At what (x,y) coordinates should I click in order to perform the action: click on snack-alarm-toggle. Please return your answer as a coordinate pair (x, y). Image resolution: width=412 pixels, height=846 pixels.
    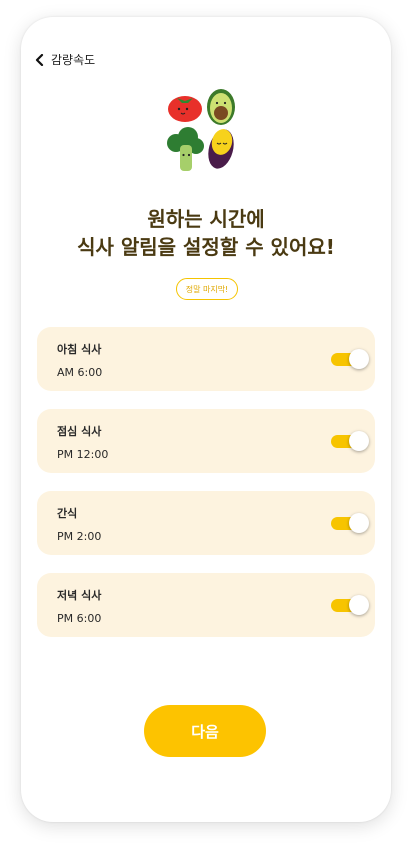
    Looking at the image, I should click on (350, 523).